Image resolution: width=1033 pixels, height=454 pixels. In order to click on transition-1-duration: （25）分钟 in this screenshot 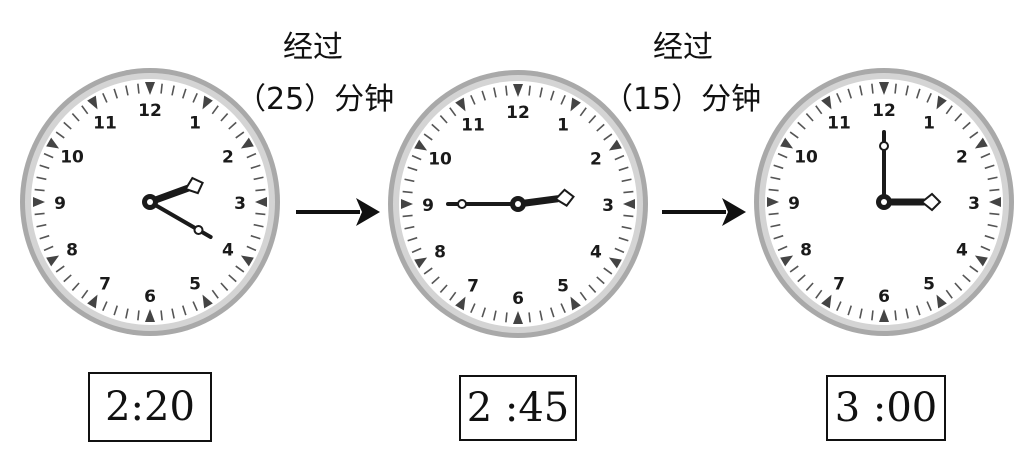, I will do `click(315, 99)`.